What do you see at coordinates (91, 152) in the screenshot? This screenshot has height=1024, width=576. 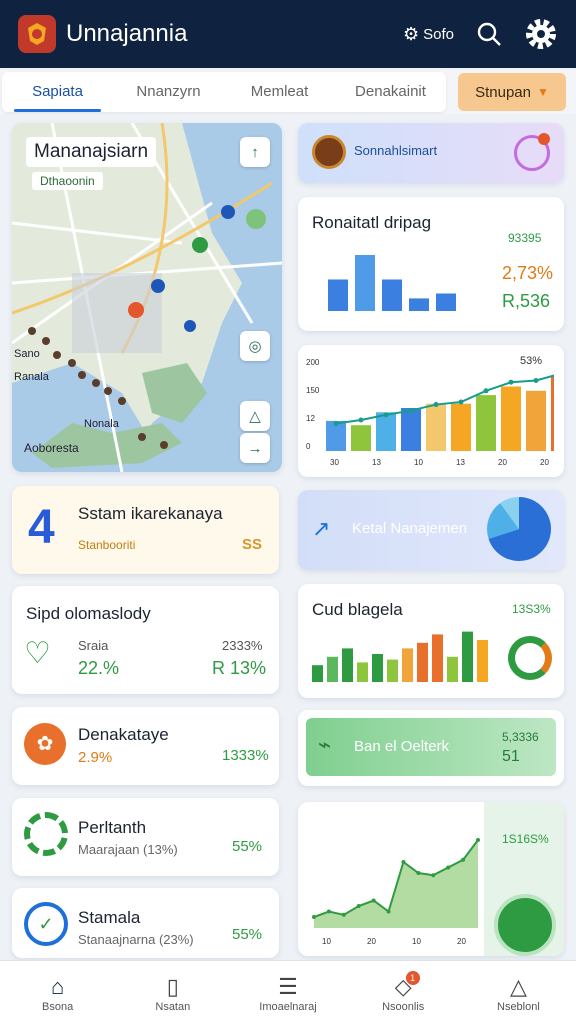 I see `map-title: Mananajsiarn` at bounding box center [91, 152].